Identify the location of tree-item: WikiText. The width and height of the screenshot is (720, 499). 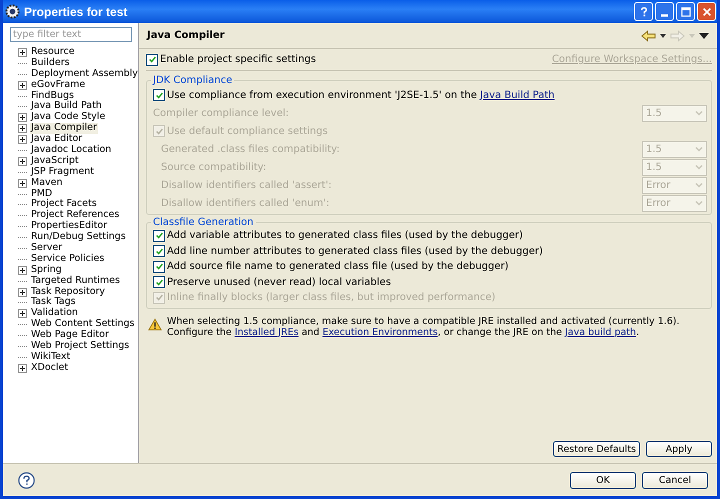
(51, 357).